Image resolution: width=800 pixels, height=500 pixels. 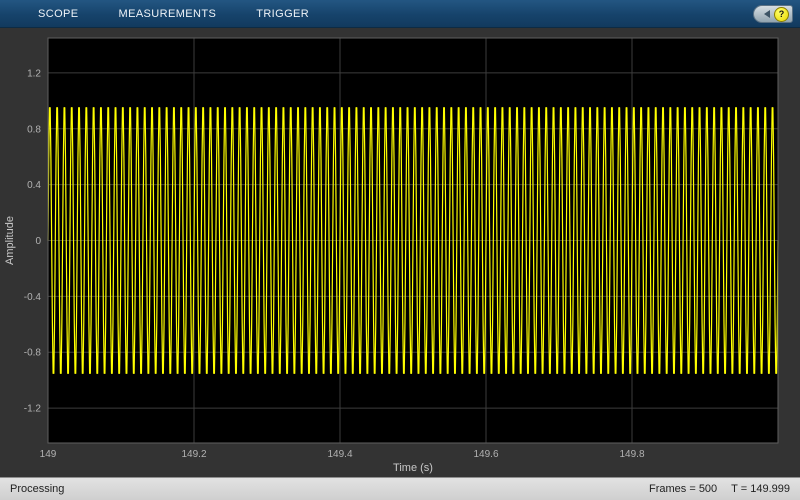 I want to click on status-message: Processing, so click(x=37, y=489).